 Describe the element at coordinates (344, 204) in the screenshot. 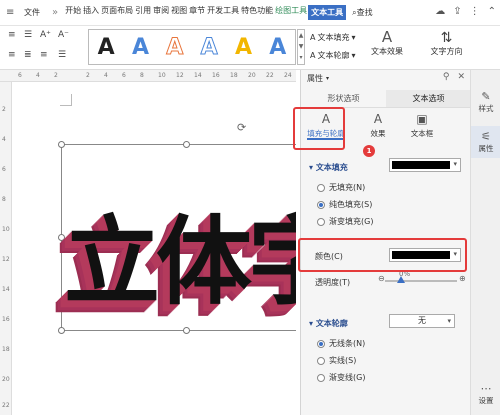

I see `radio-solid-fill: 纯色填充(S)` at that location.